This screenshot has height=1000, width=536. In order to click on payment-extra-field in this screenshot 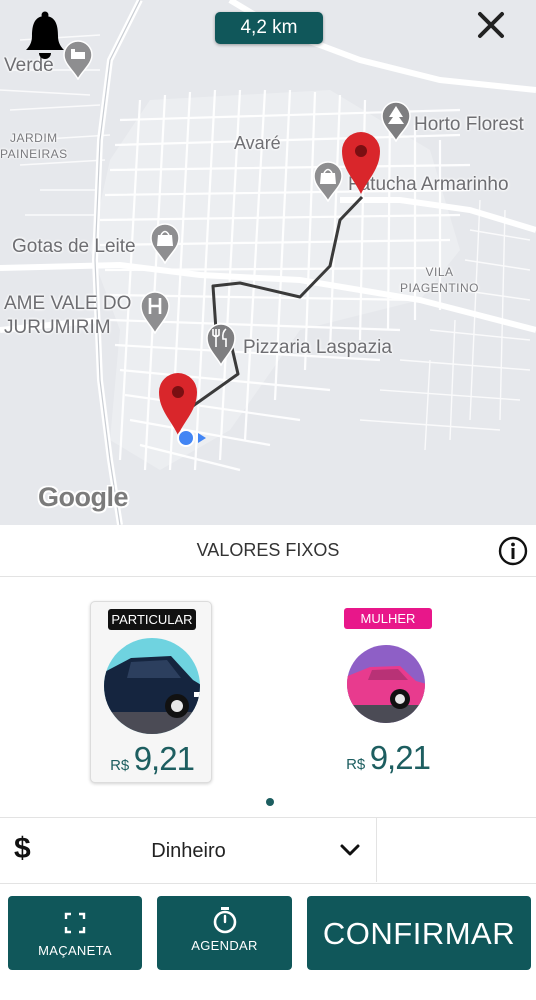, I will do `click(457, 850)`.